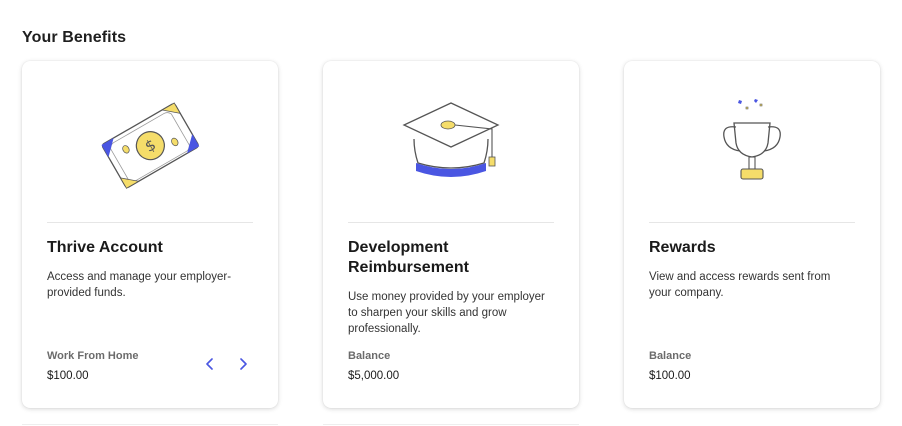 Image resolution: width=902 pixels, height=426 pixels. What do you see at coordinates (93, 356) in the screenshot?
I see `card-meta-label: Work From Home` at bounding box center [93, 356].